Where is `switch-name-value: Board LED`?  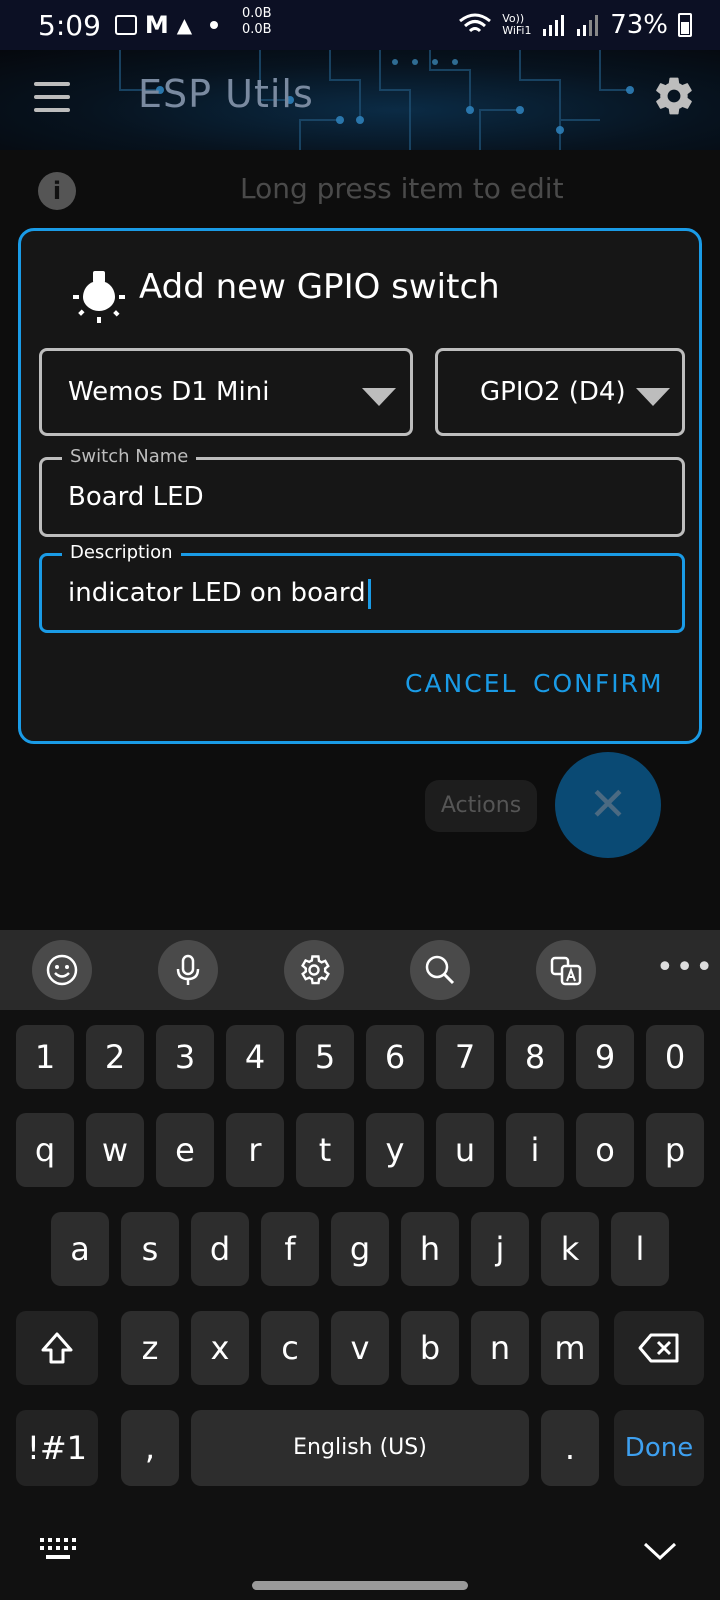
switch-name-value: Board LED is located at coordinates (136, 497).